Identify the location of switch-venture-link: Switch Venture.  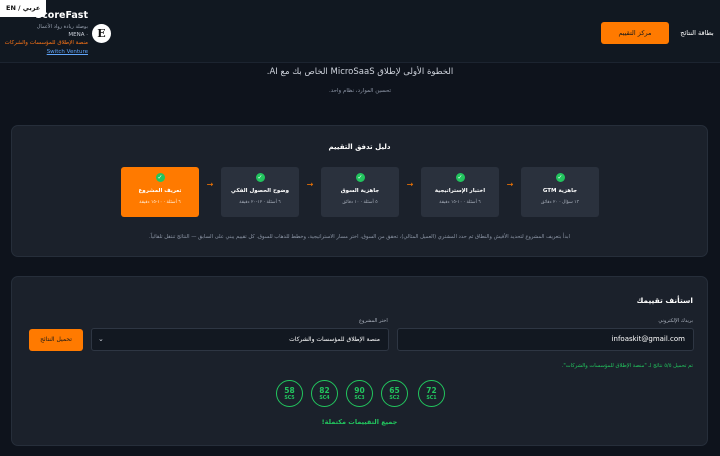
(44, 52).